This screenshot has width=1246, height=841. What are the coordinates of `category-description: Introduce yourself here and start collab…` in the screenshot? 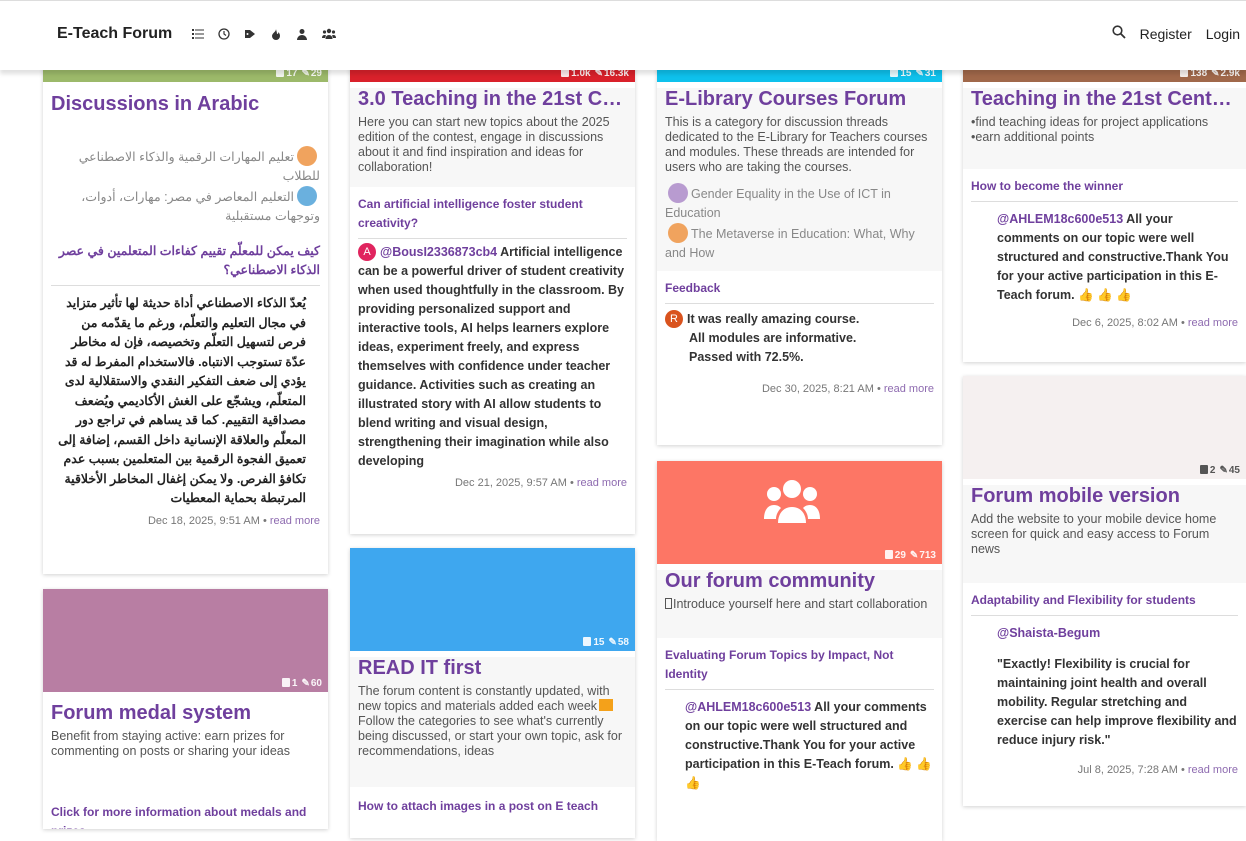 It's located at (799, 602).